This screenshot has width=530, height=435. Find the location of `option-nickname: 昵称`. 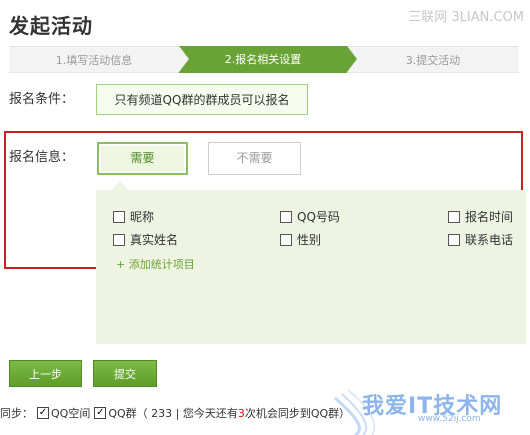

option-nickname: 昵称 is located at coordinates (133, 217).